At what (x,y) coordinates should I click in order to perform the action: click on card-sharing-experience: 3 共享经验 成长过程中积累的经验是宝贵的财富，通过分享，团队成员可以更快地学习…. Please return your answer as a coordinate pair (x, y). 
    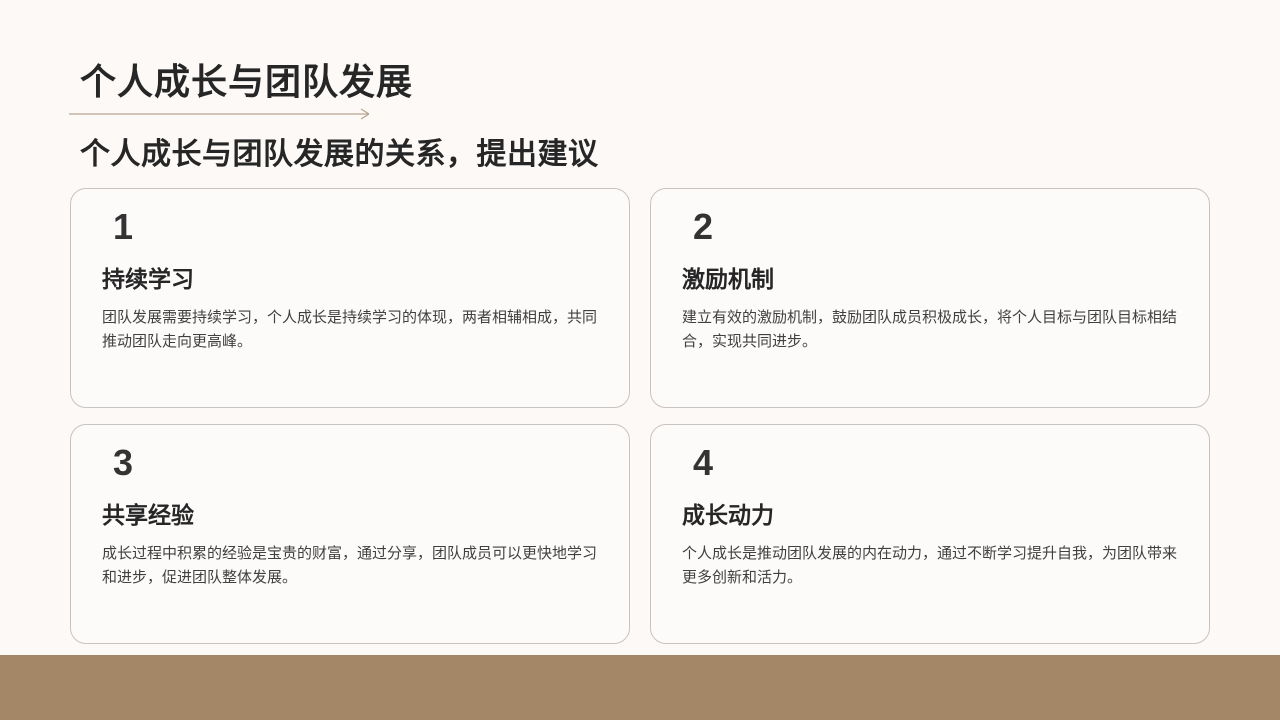
    Looking at the image, I should click on (350, 534).